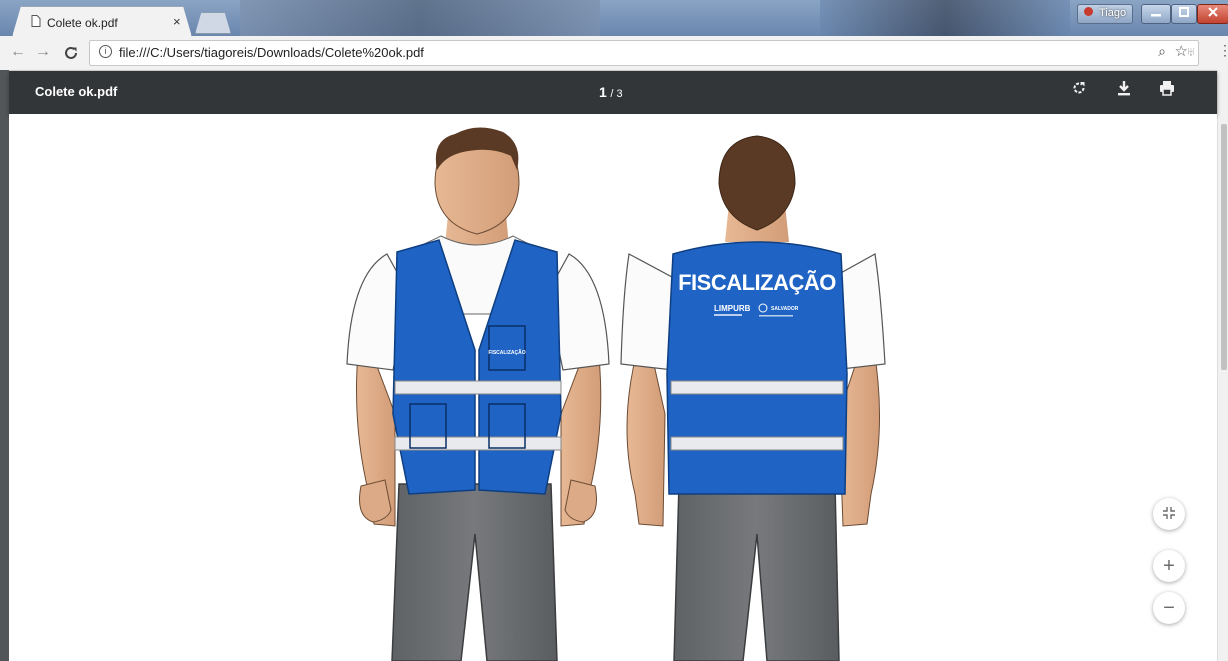 Image resolution: width=1228 pixels, height=661 pixels. I want to click on fit-to-page-button, so click(1169, 514).